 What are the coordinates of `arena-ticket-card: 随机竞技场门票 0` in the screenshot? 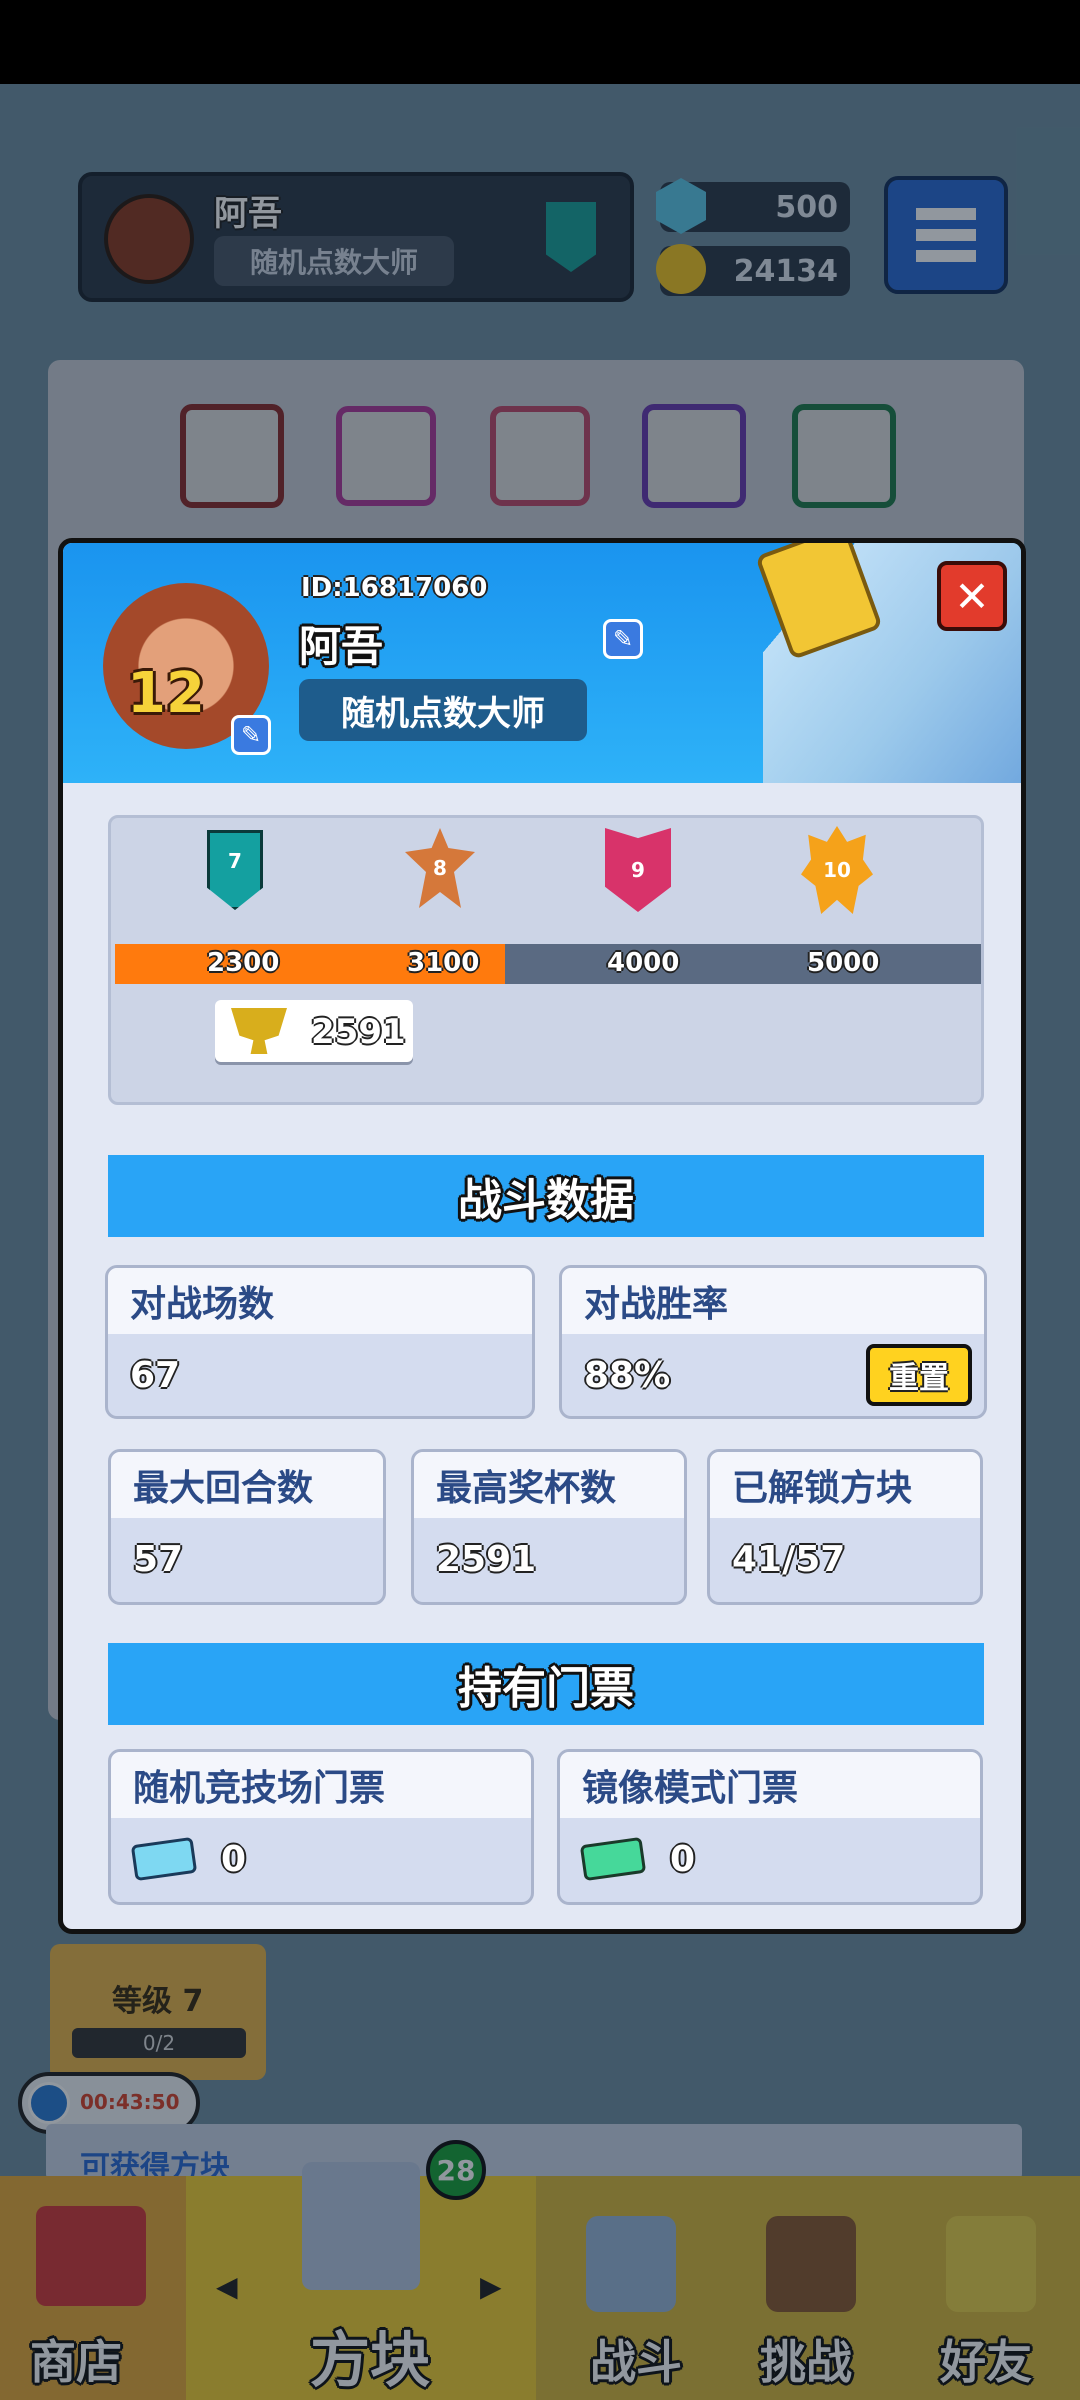 It's located at (321, 1827).